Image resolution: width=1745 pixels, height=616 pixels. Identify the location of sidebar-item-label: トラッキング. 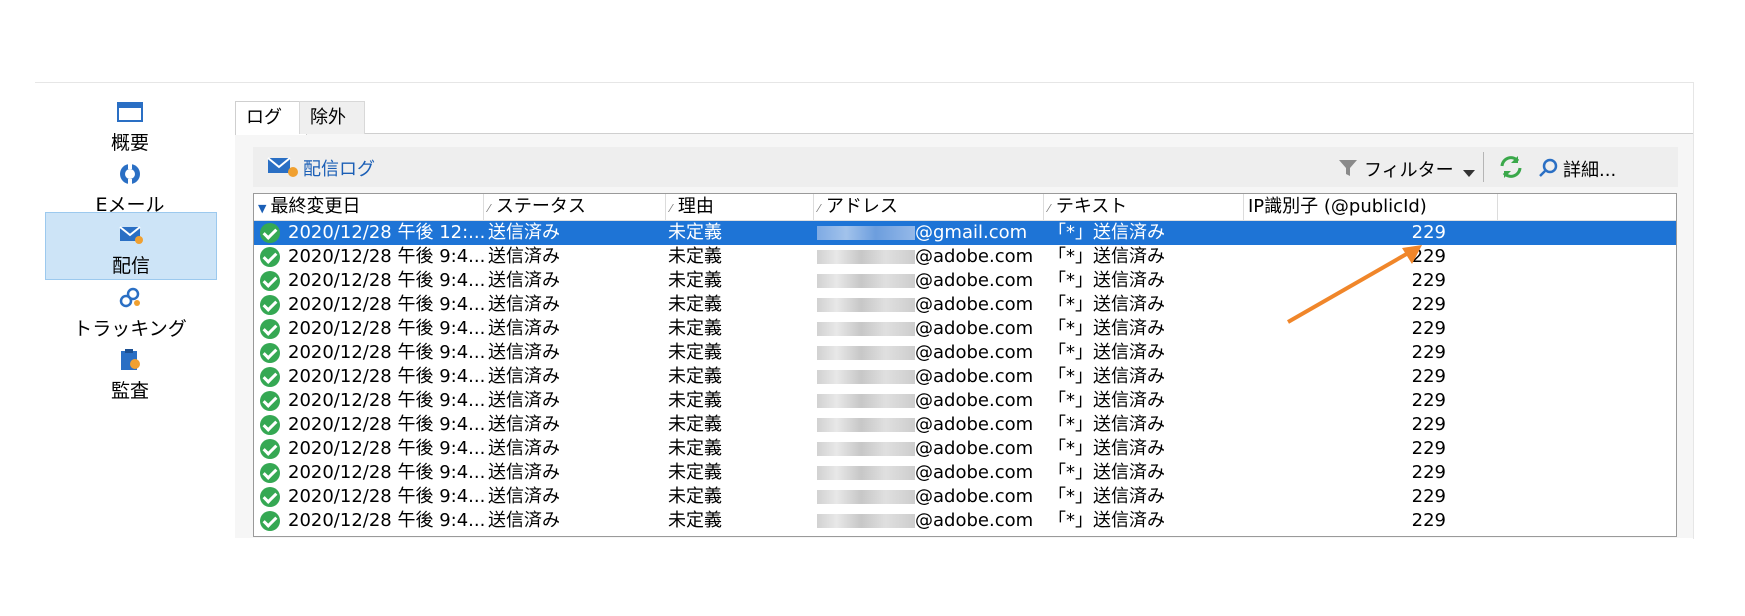
(130, 329).